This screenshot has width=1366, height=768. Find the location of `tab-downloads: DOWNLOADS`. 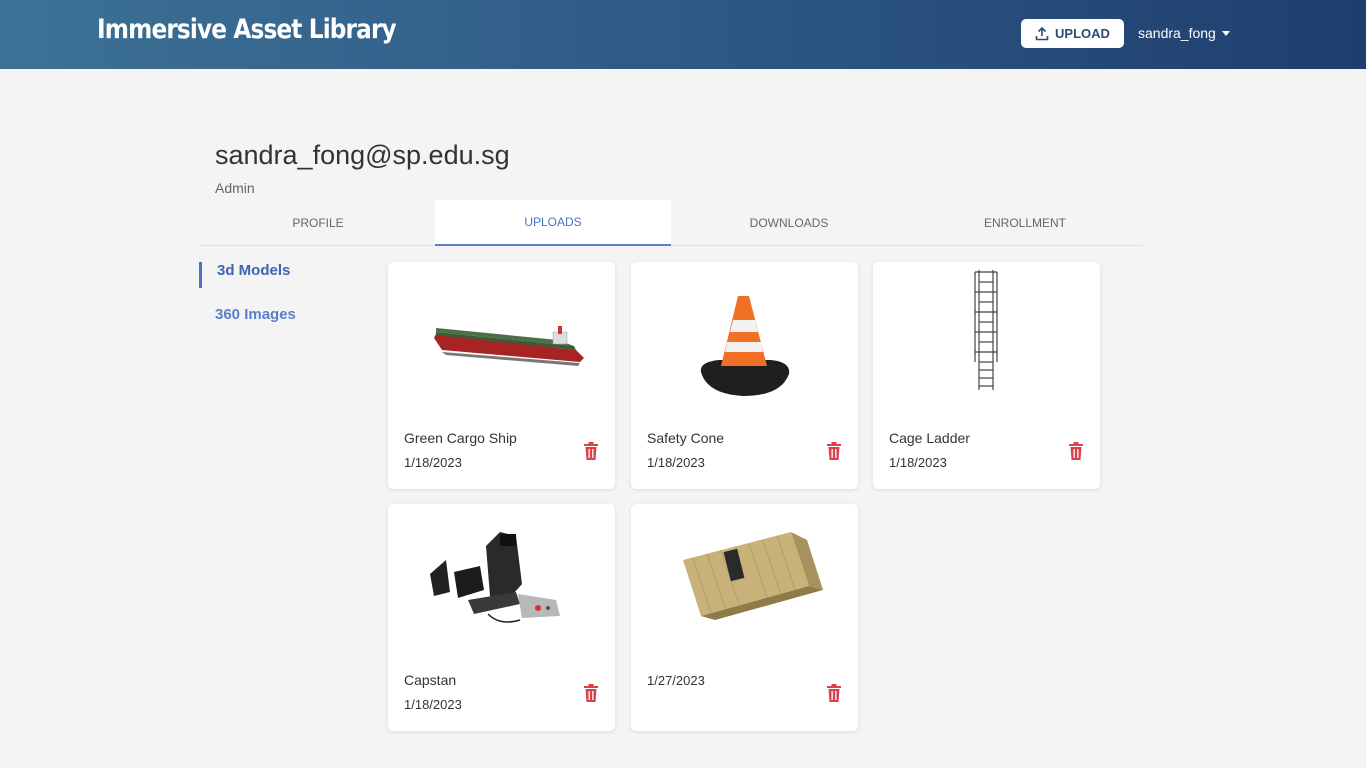

tab-downloads: DOWNLOADS is located at coordinates (789, 223).